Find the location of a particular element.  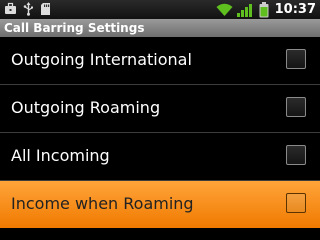

outgoing-roaming-checkbox is located at coordinates (296, 107).